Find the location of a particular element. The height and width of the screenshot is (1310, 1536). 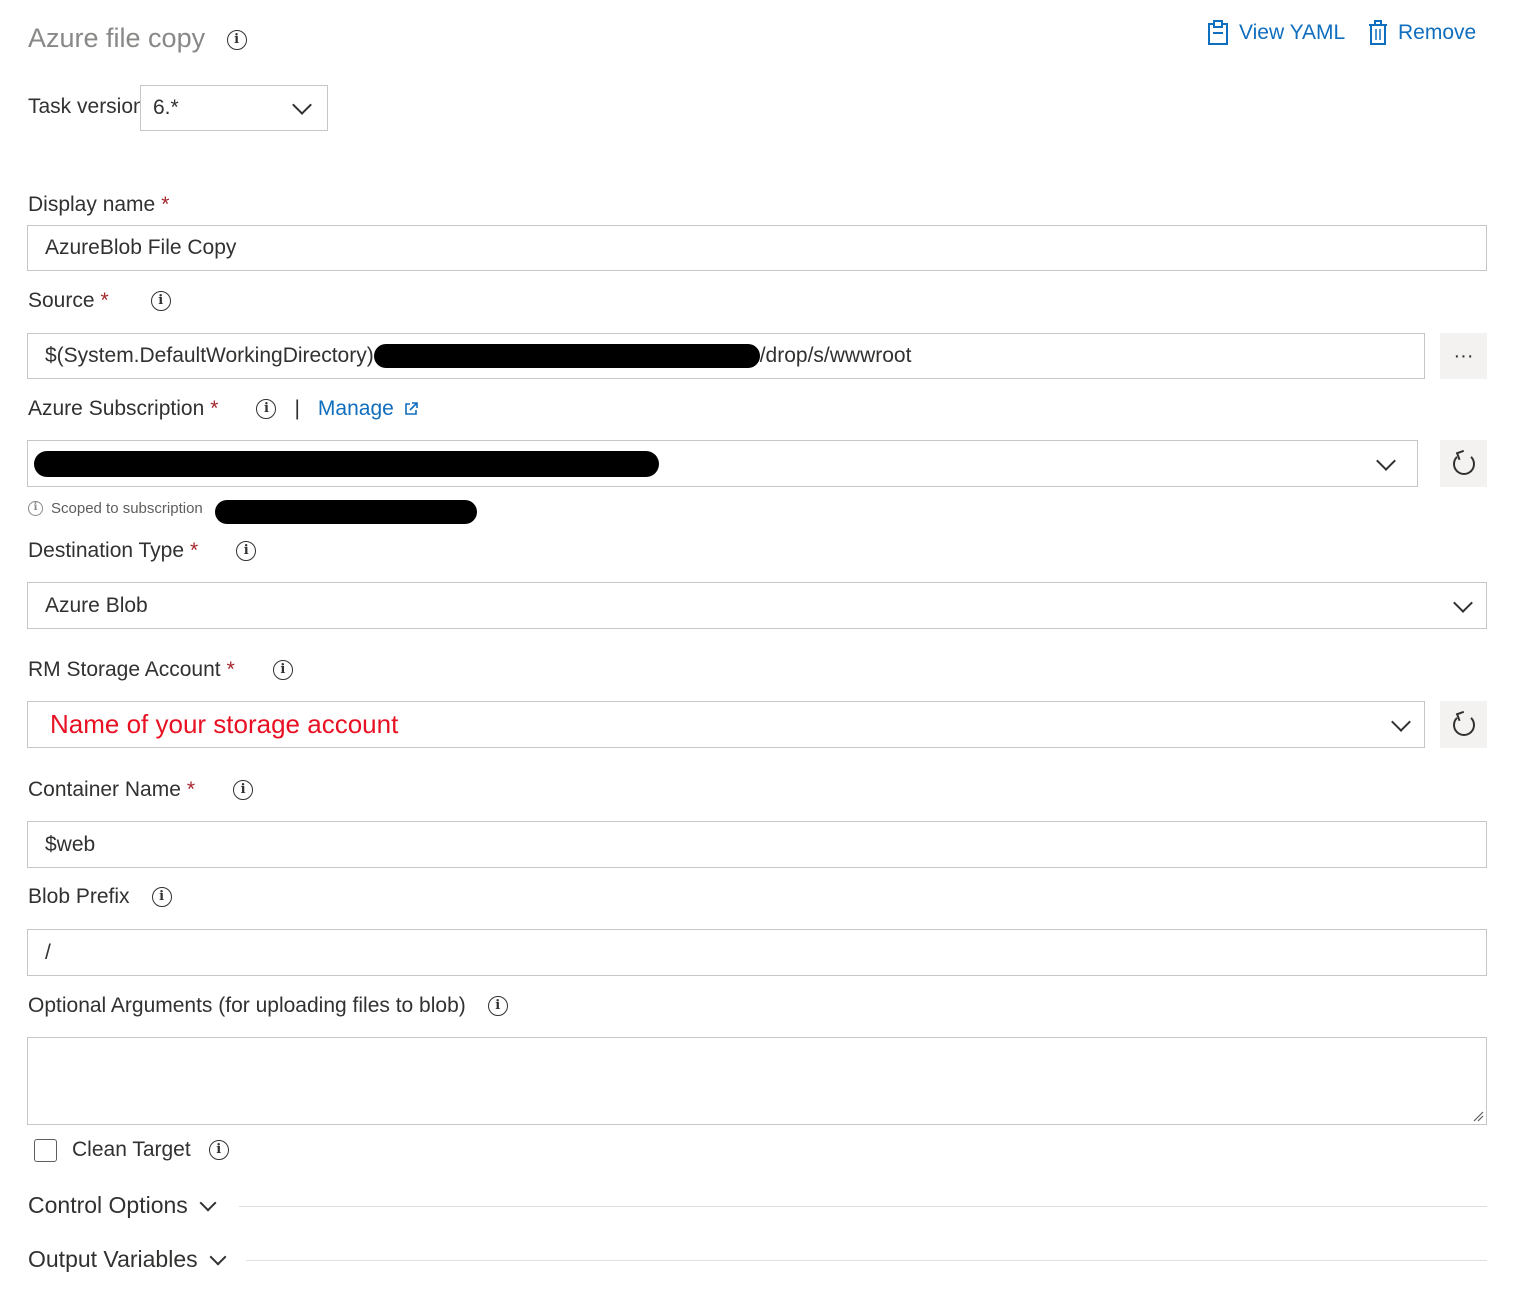

external-link-icon is located at coordinates (411, 408).